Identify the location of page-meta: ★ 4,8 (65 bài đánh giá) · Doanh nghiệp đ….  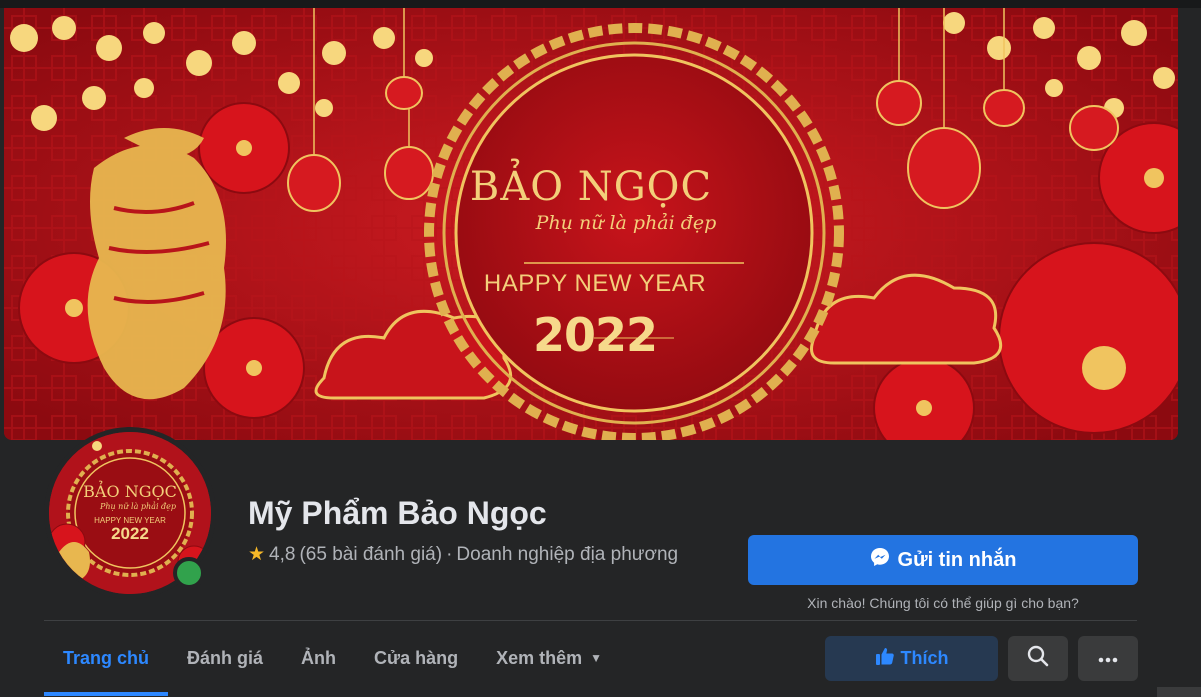
(463, 554).